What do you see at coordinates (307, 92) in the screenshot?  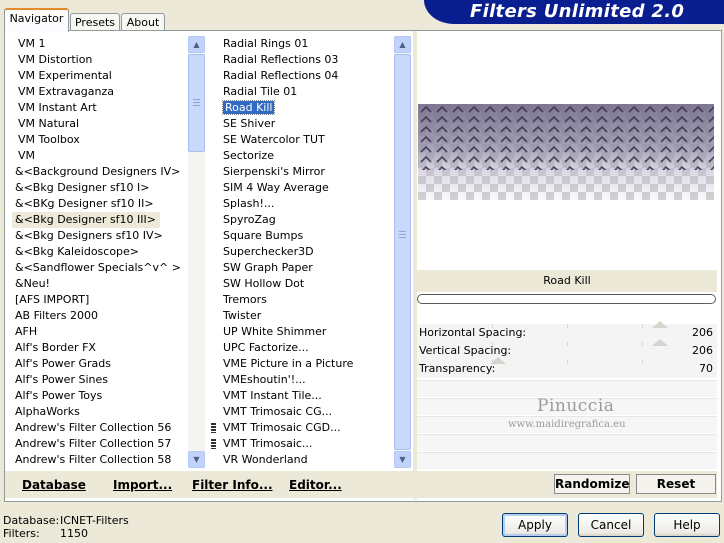 I see `filter-item: Radial Tile 01` at bounding box center [307, 92].